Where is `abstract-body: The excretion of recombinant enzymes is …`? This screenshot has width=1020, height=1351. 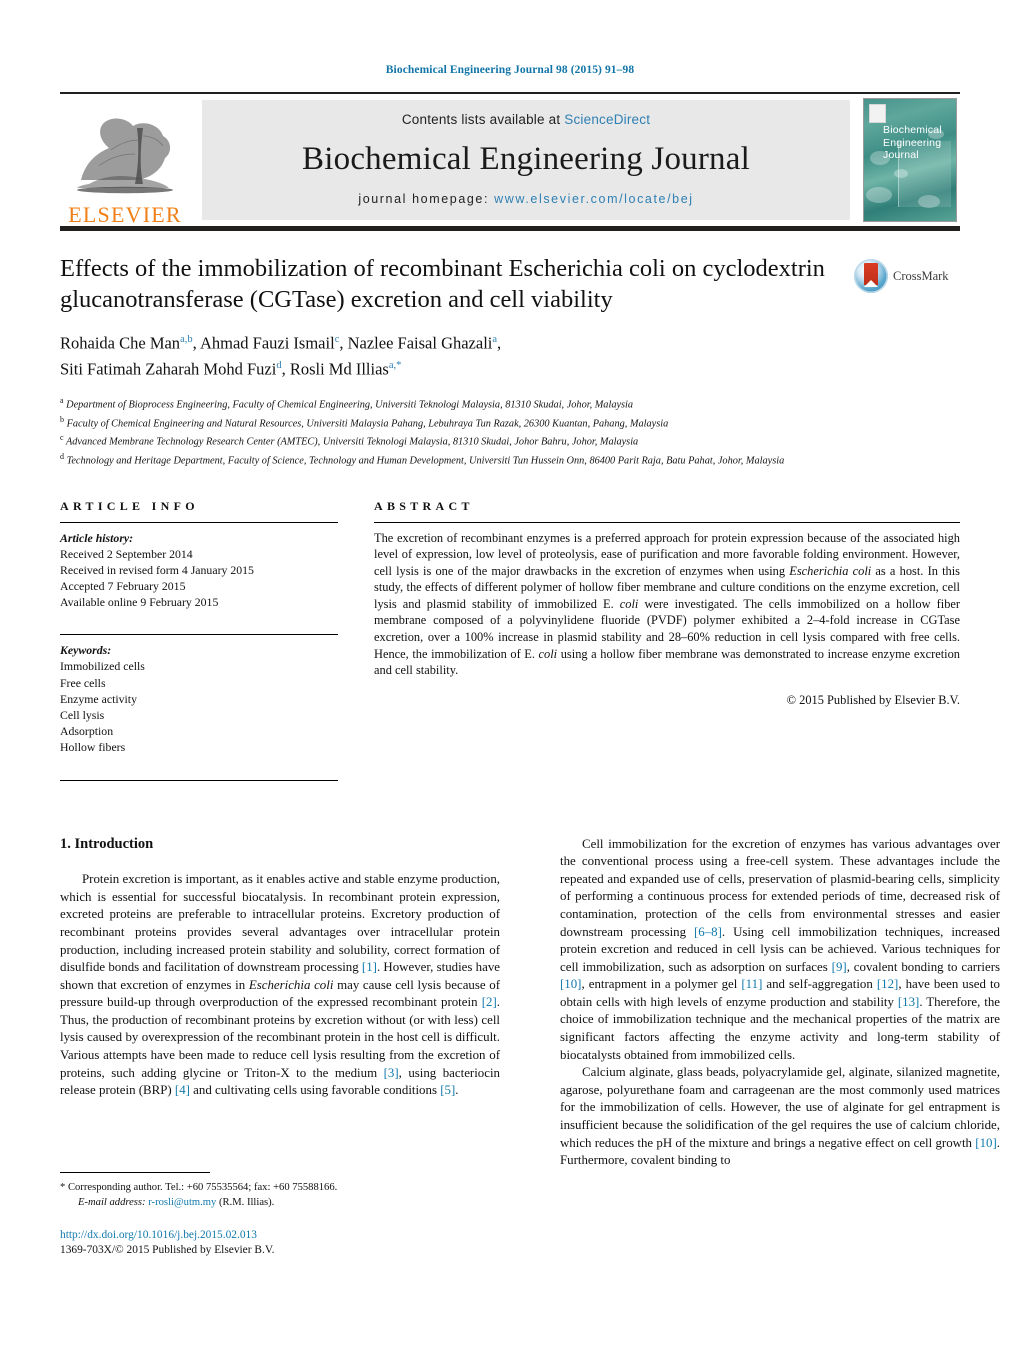 abstract-body: The excretion of recombinant enzymes is … is located at coordinates (667, 604).